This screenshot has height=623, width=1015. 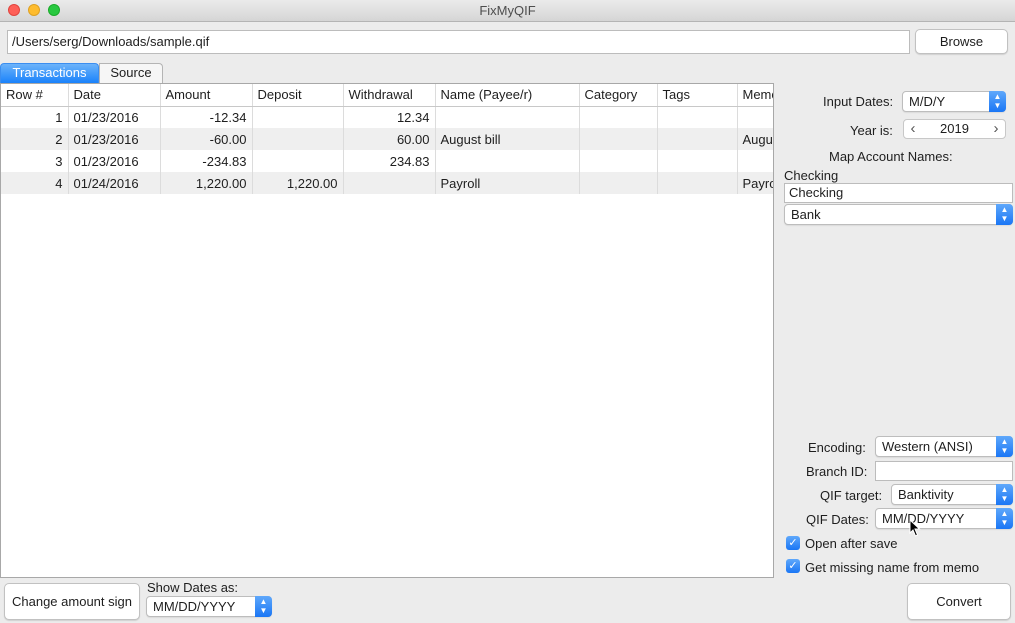 I want to click on tab-transactions: Transactions, so click(x=49, y=73).